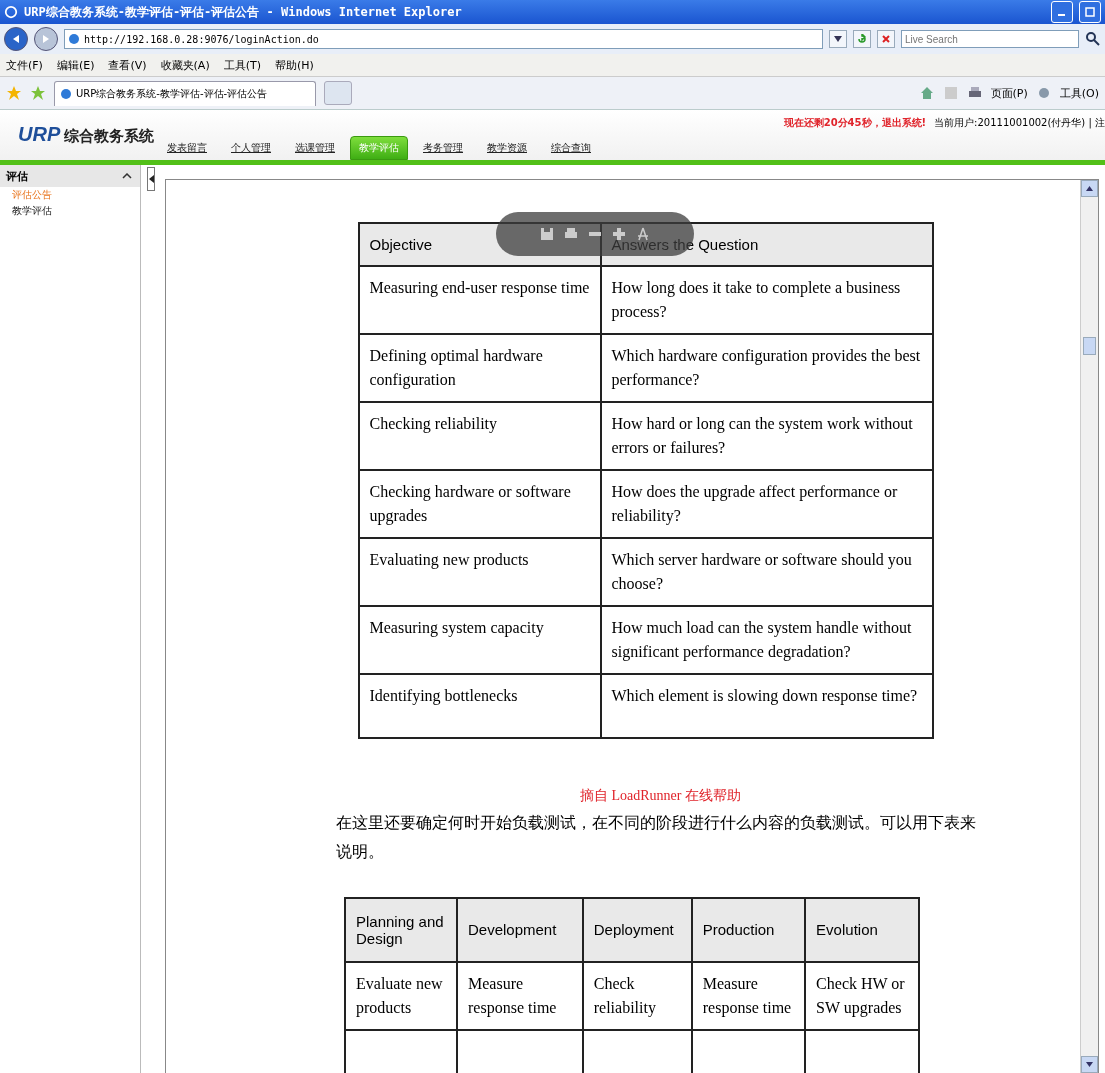  What do you see at coordinates (443, 148) in the screenshot?
I see `nav-tab: 考务管理` at bounding box center [443, 148].